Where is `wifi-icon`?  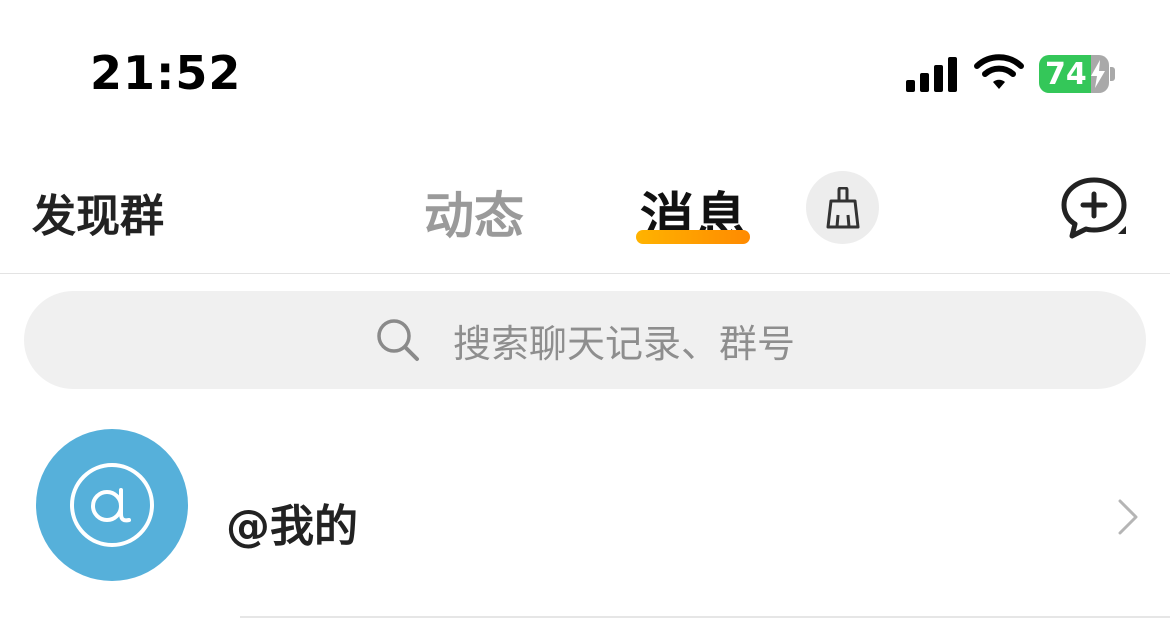 wifi-icon is located at coordinates (999, 71).